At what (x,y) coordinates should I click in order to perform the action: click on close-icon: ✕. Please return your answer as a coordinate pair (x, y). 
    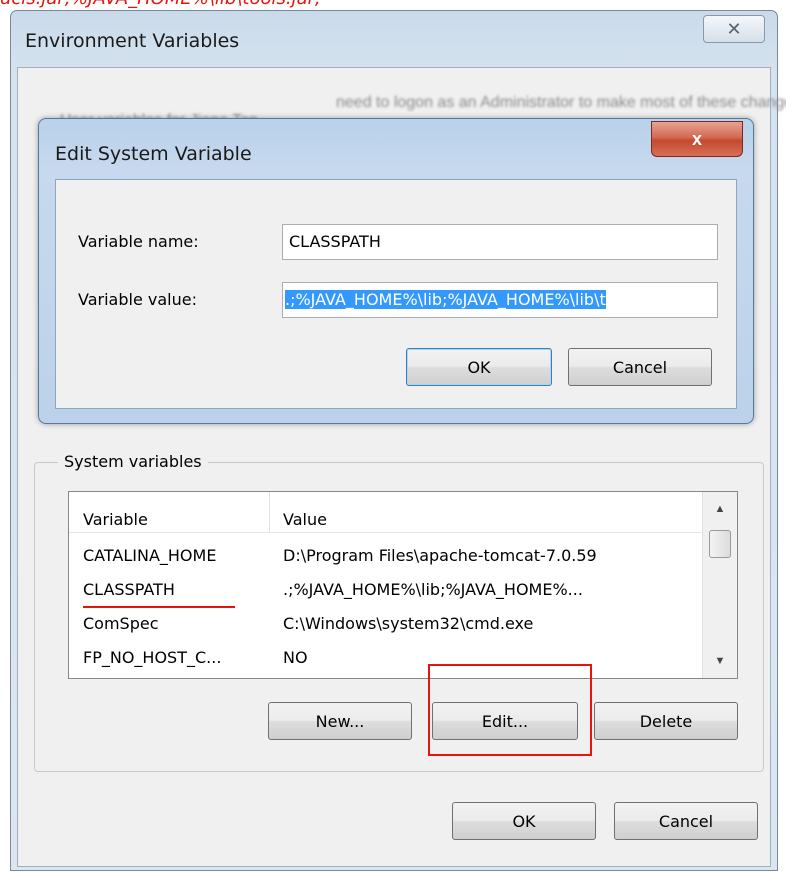
    Looking at the image, I should click on (734, 29).